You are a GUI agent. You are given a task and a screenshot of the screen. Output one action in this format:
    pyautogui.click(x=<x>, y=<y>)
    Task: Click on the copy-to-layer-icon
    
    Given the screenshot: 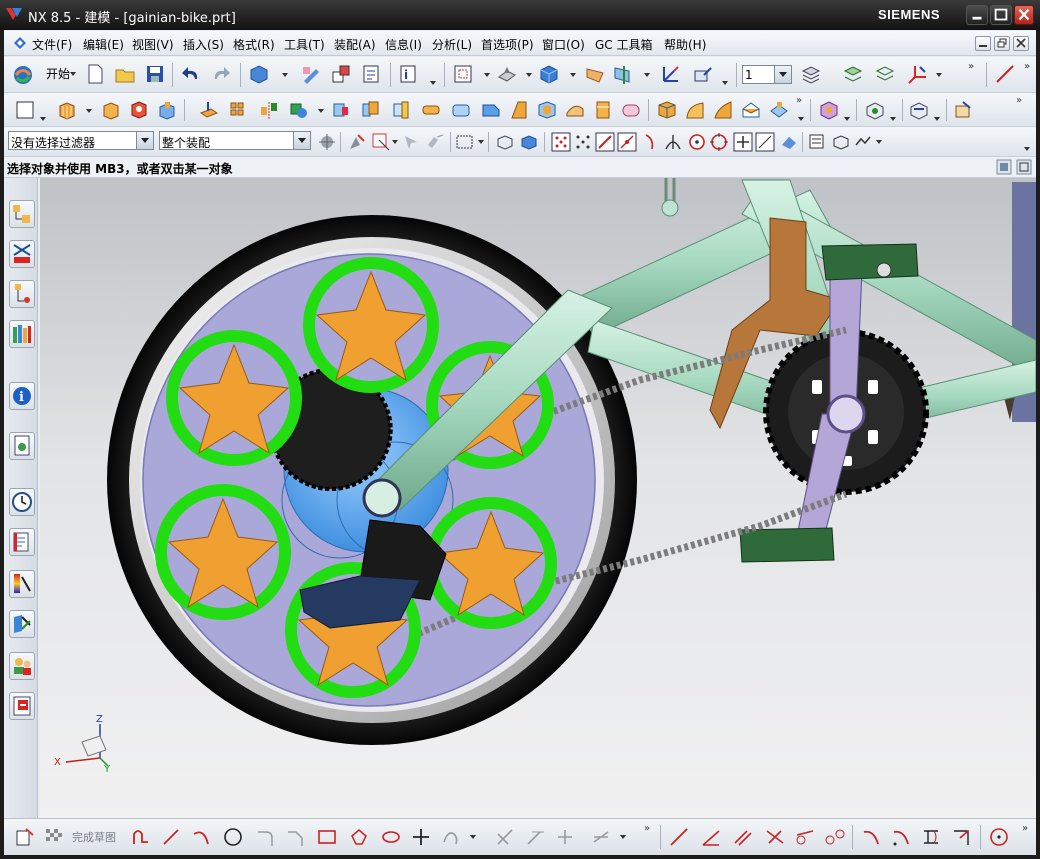 What is the action you would take?
    pyautogui.click(x=885, y=74)
    